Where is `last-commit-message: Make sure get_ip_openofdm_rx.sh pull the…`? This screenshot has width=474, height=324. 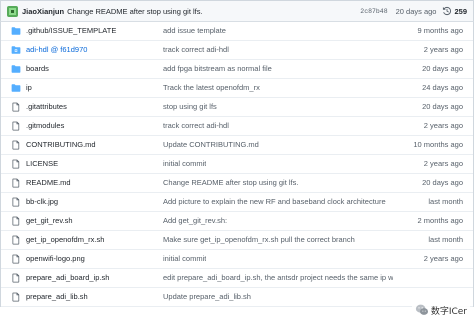 last-commit-message: Make sure get_ip_openofdm_rx.sh pull the… is located at coordinates (259, 240).